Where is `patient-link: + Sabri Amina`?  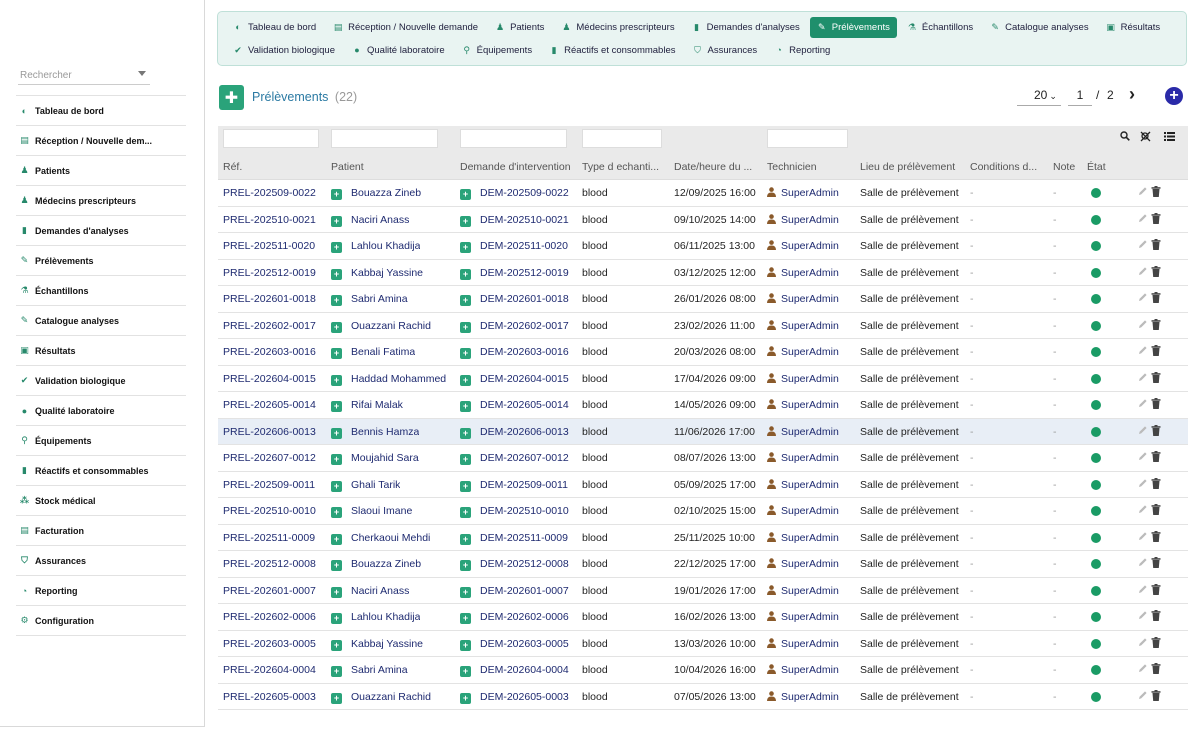 patient-link: + Sabri Amina is located at coordinates (369, 299).